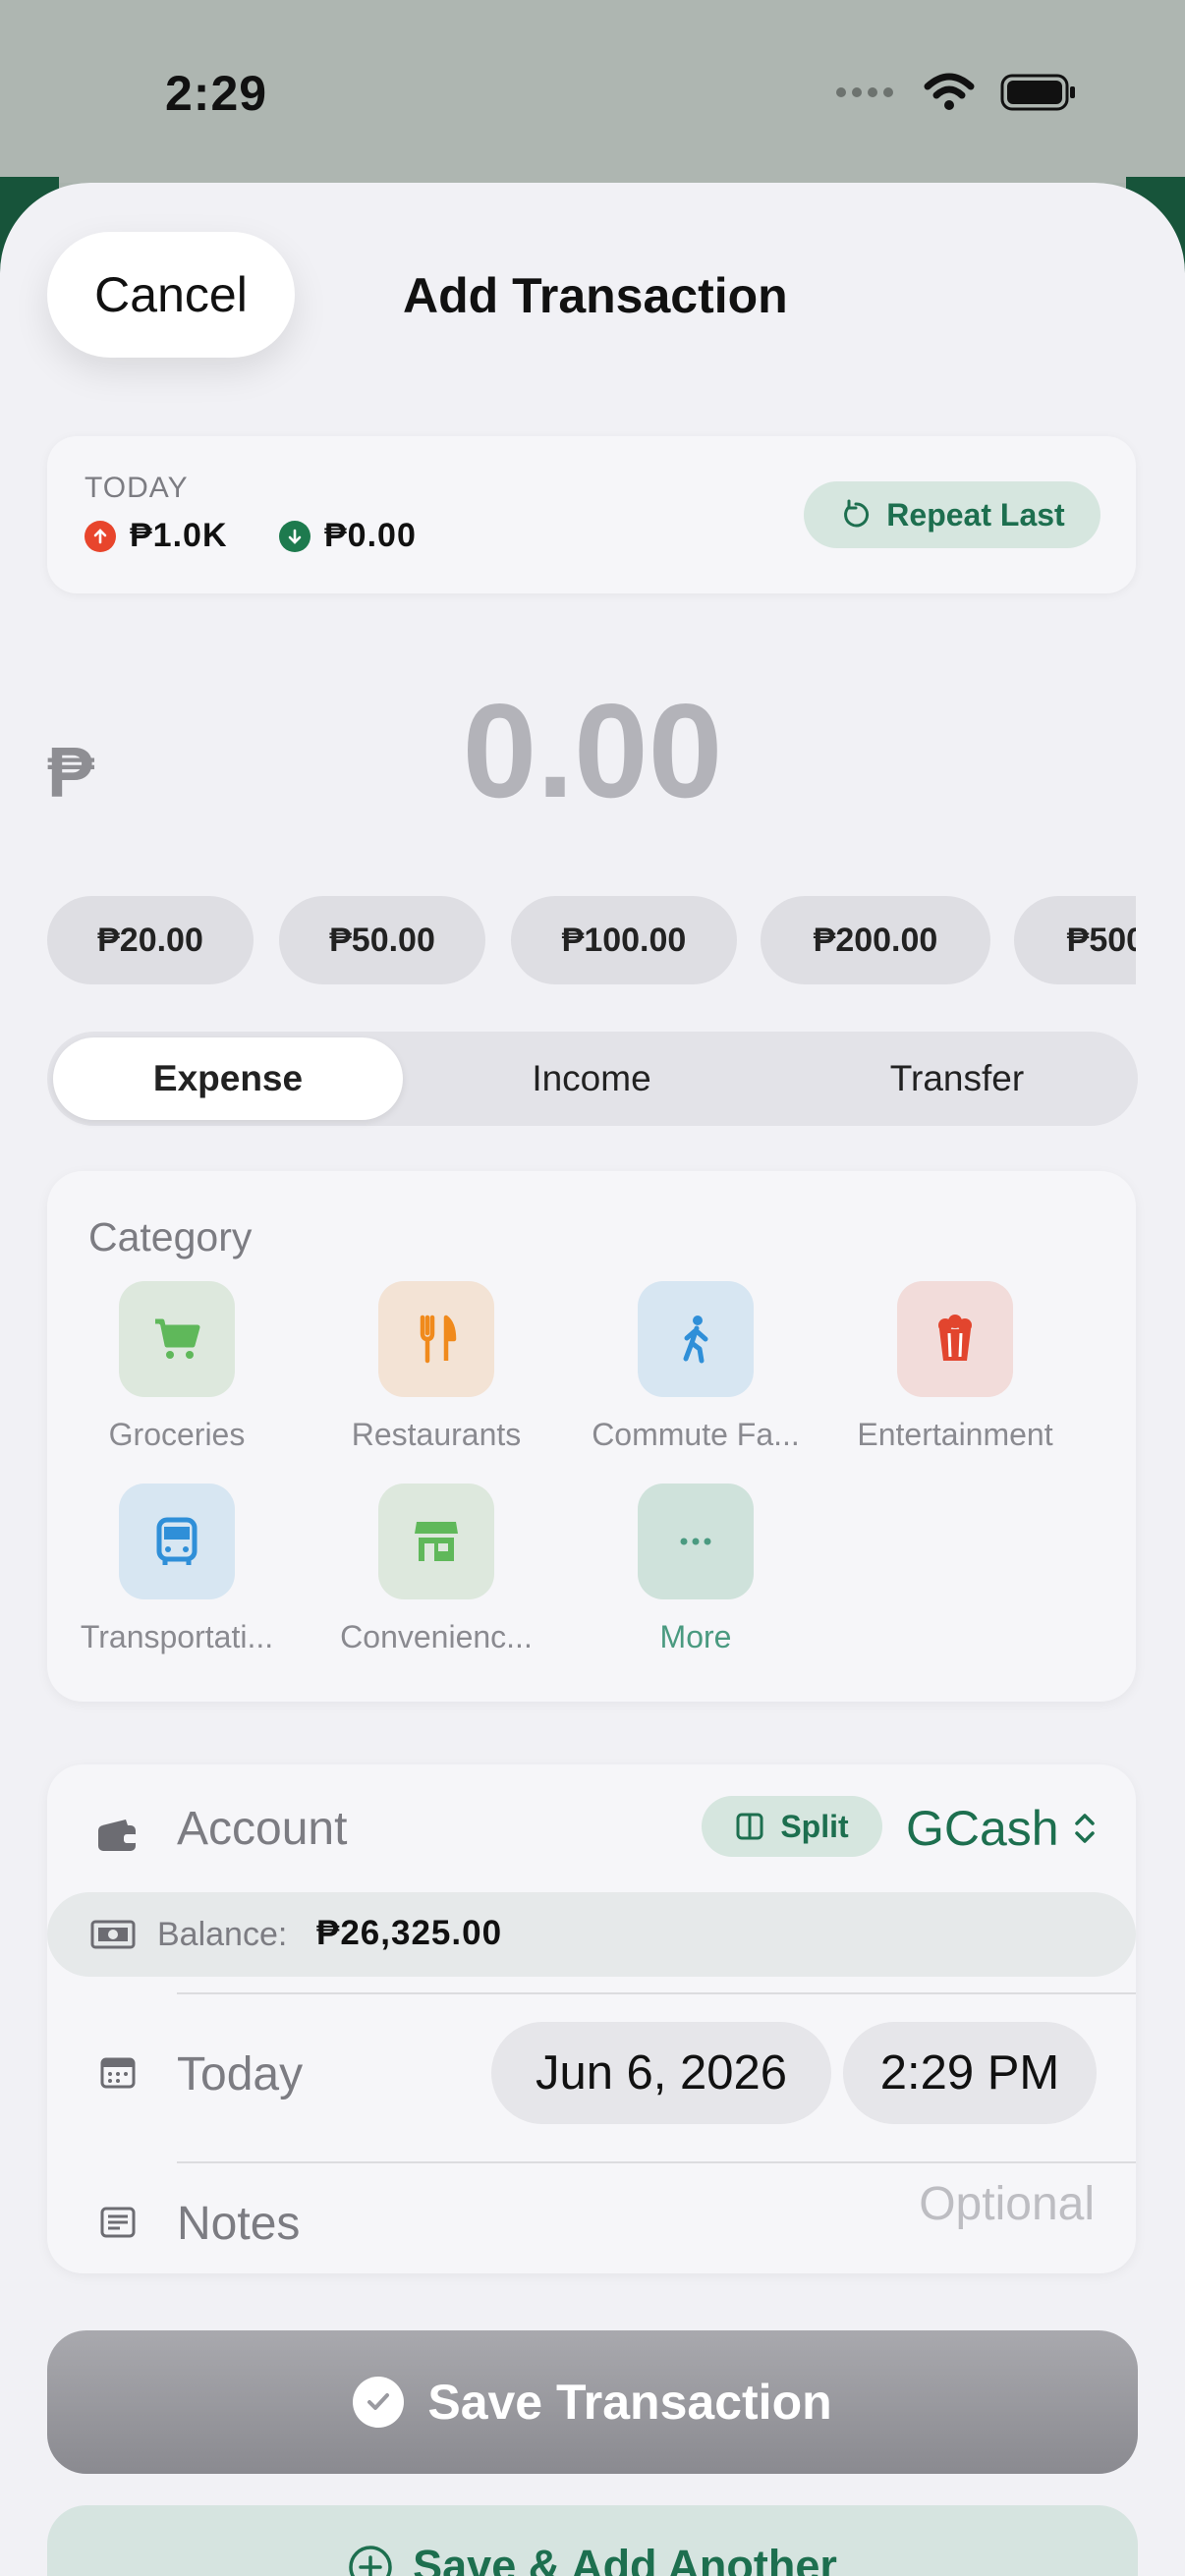  What do you see at coordinates (750, 1826) in the screenshot?
I see `split-icon` at bounding box center [750, 1826].